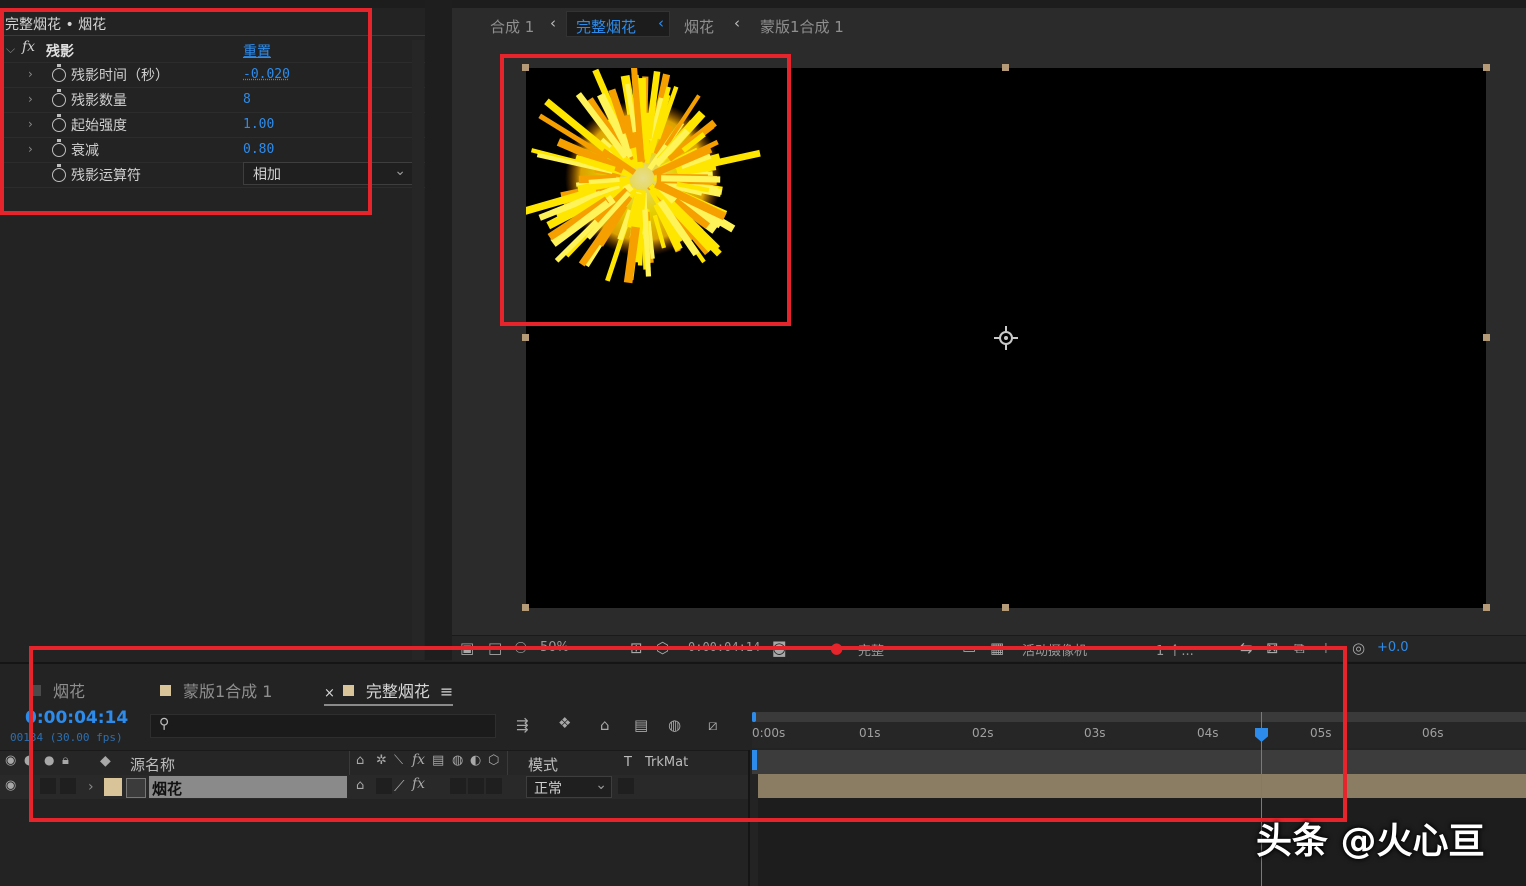  Describe the element at coordinates (216, 690) in the screenshot. I see `tab-mask-comp: 蒙版1合成 1` at that location.